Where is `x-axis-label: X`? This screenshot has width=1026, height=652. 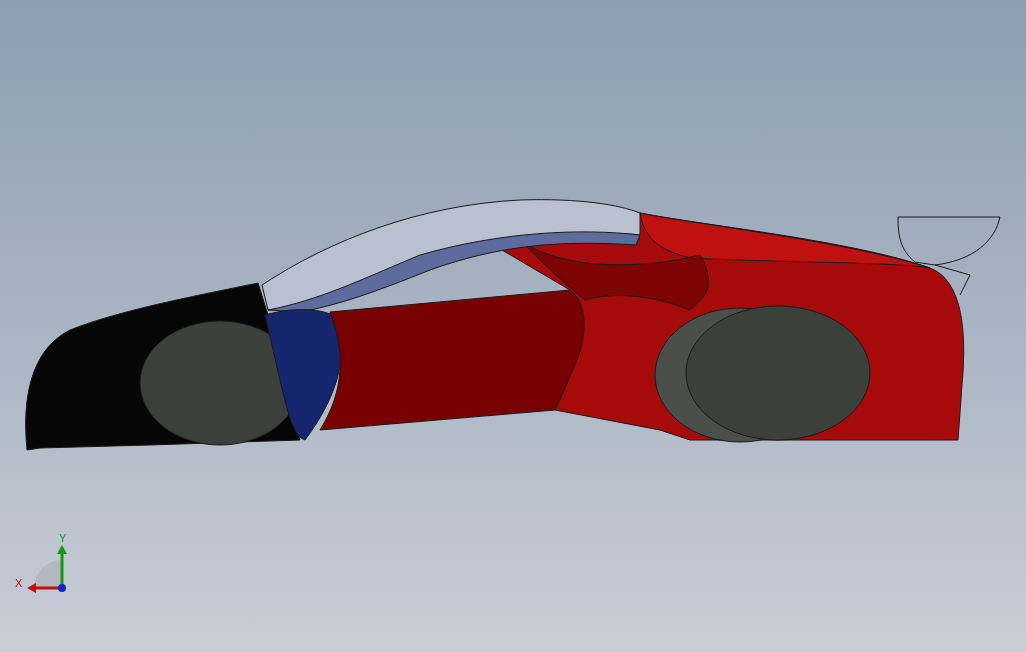 x-axis-label: X is located at coordinates (19, 583).